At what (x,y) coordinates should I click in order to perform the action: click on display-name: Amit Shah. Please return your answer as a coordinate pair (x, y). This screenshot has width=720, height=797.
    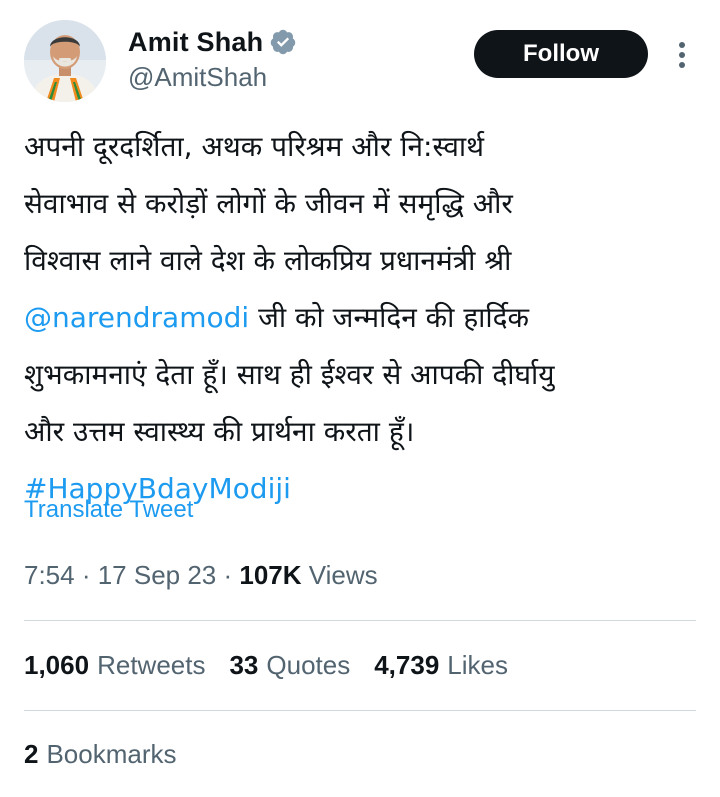
    Looking at the image, I should click on (195, 42).